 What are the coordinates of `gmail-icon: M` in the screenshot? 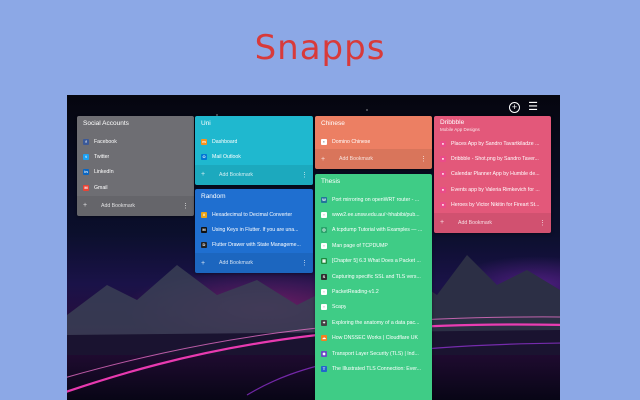 It's located at (86, 187).